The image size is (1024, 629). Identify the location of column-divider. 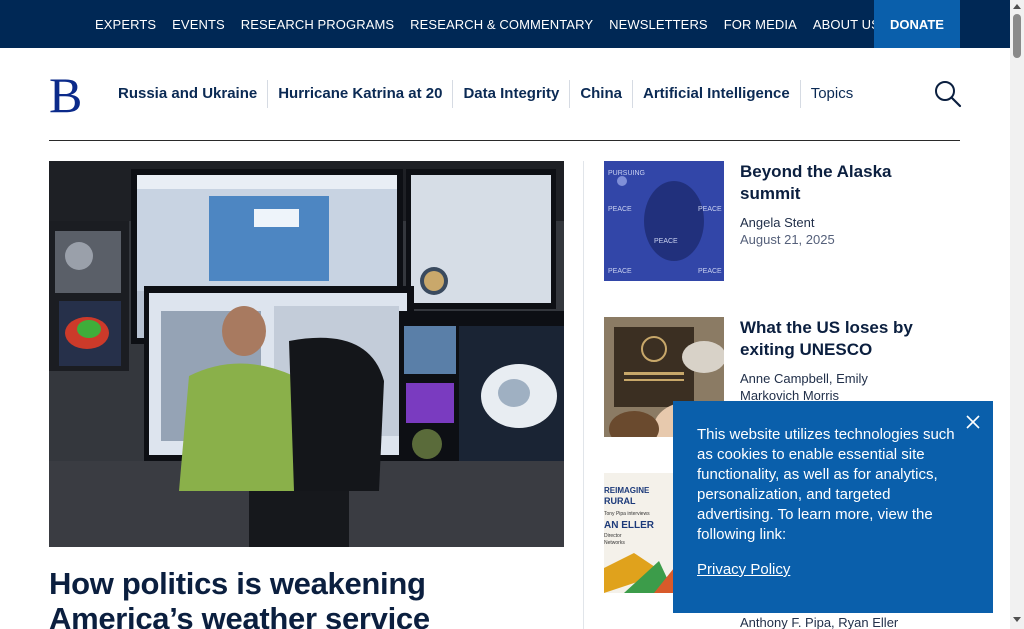
(583, 395).